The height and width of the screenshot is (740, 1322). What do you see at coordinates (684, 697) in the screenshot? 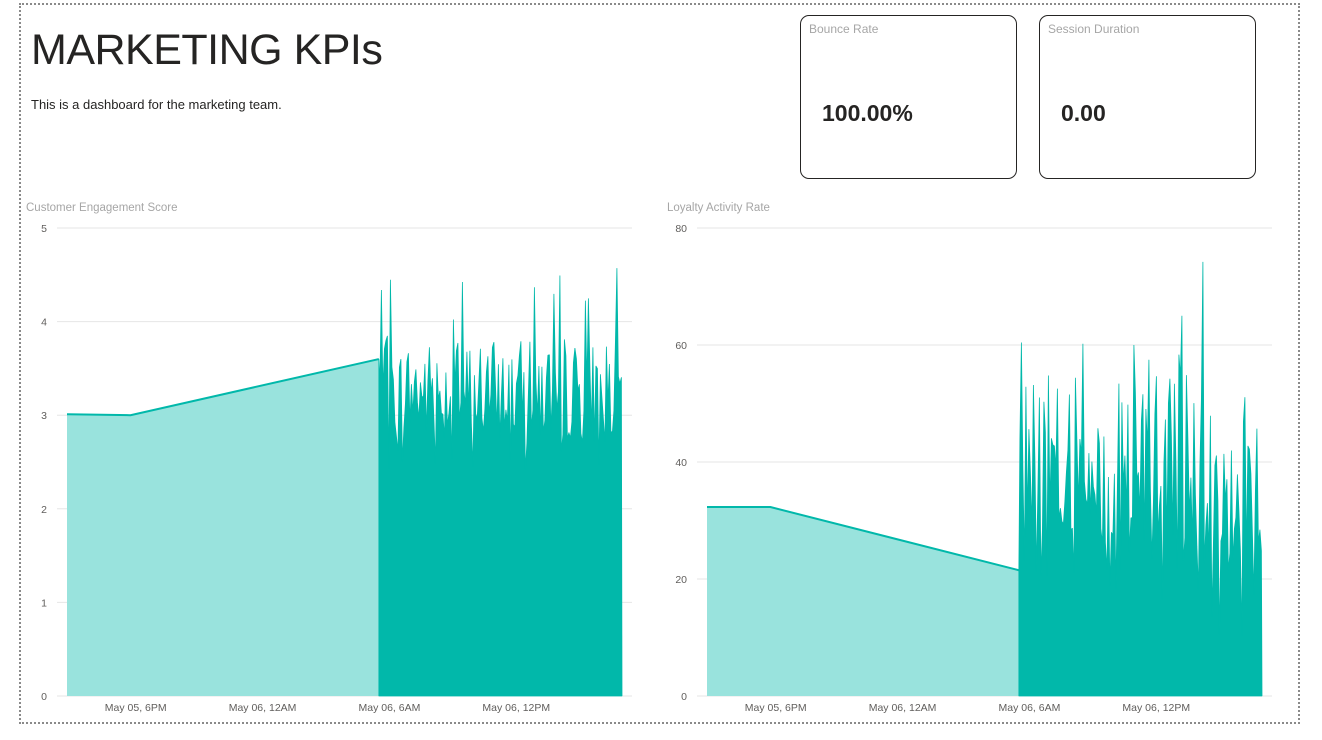
I see `y-tick-label: 0` at bounding box center [684, 697].